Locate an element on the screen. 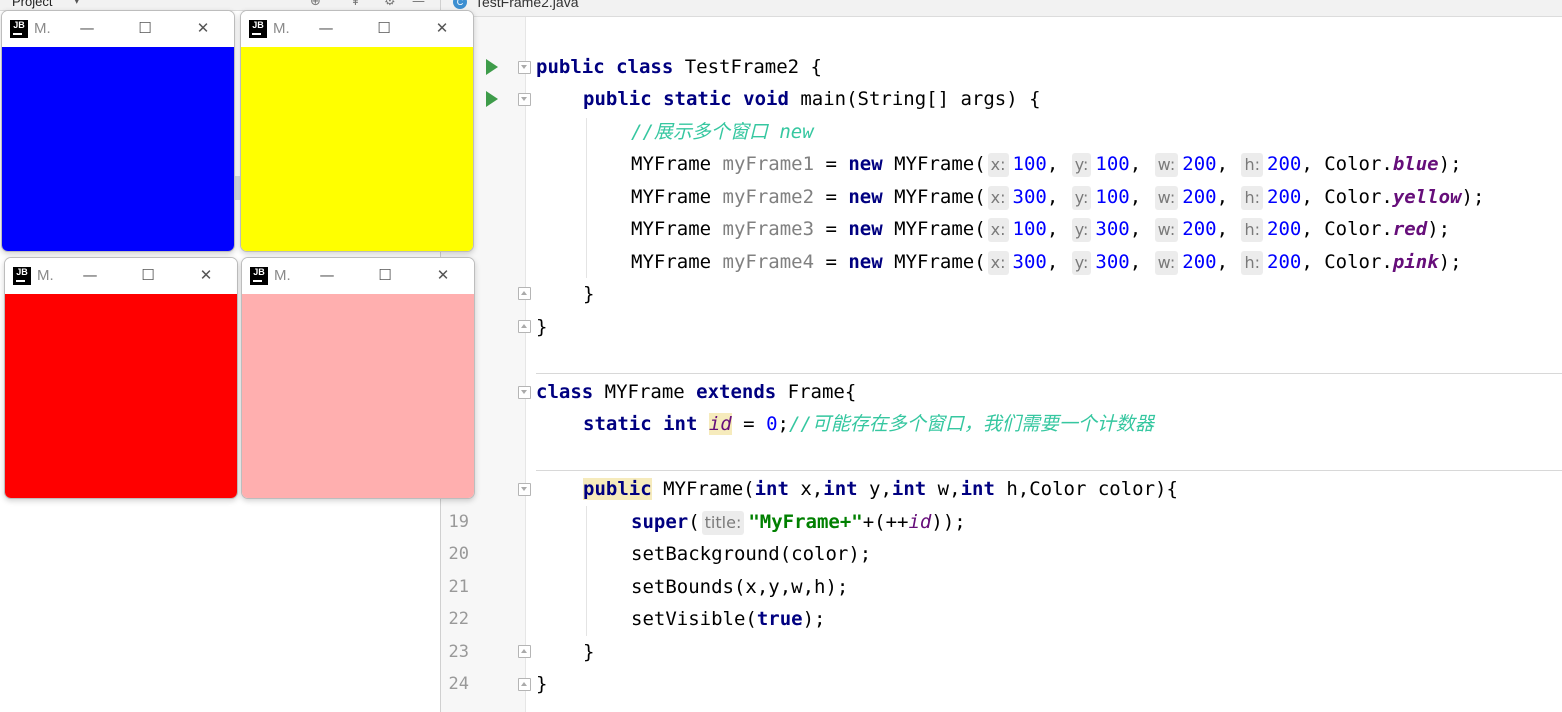  line-number: 22 is located at coordinates (458, 619).